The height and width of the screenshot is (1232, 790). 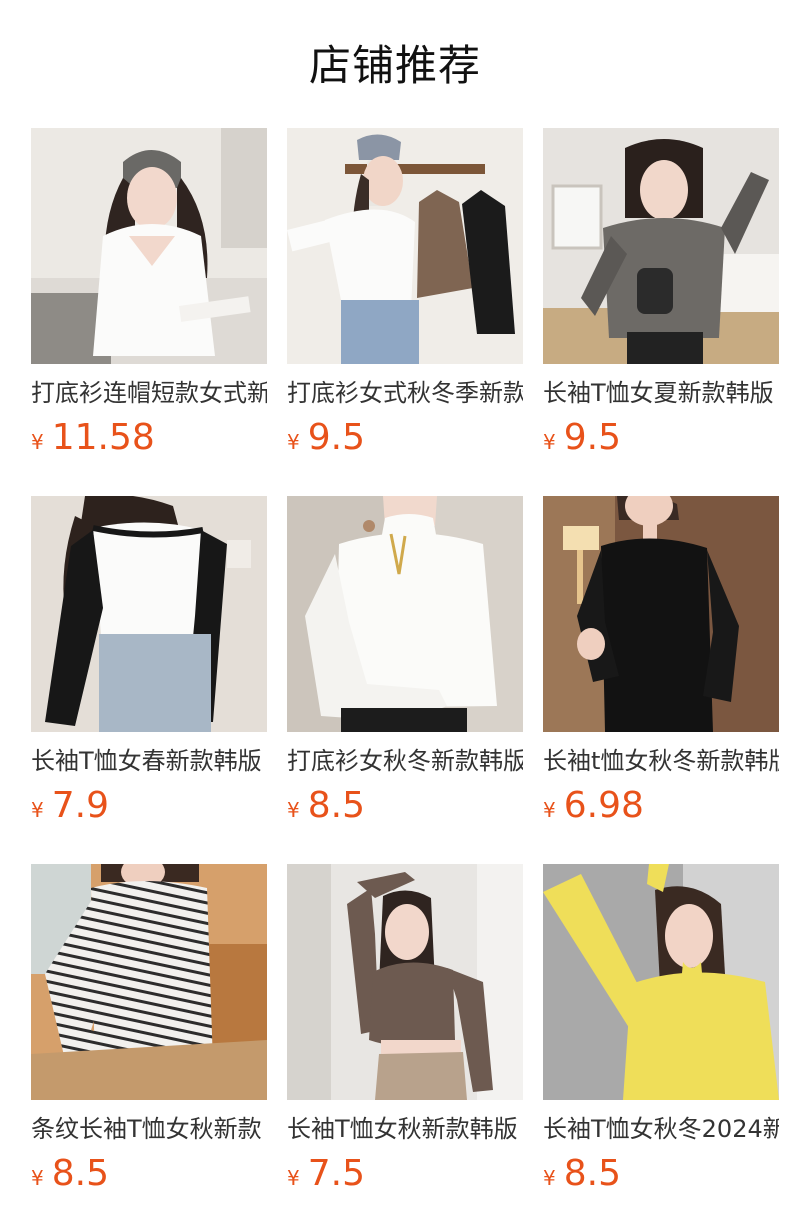 I want to click on product-name: 打底衫女式秋冬季新款, so click(x=405, y=393).